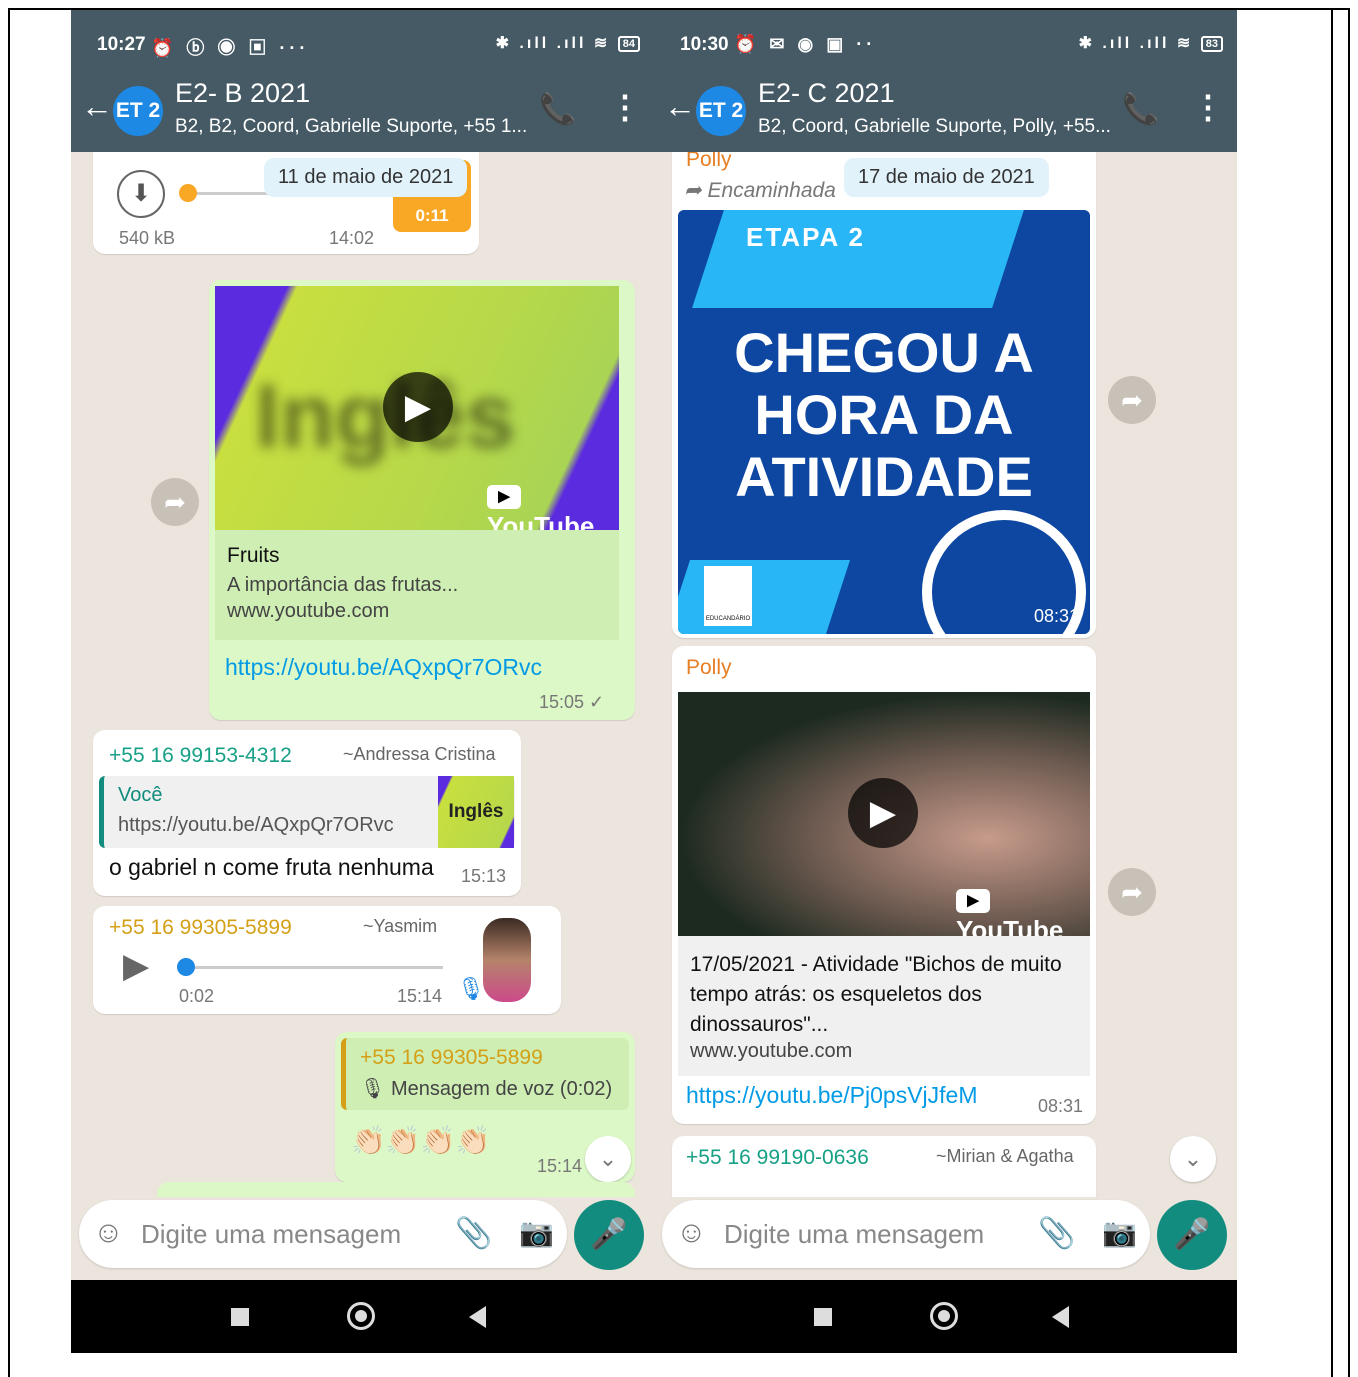  Describe the element at coordinates (805, 237) in the screenshot. I see `poster-etapa: ETAPA 2` at that location.